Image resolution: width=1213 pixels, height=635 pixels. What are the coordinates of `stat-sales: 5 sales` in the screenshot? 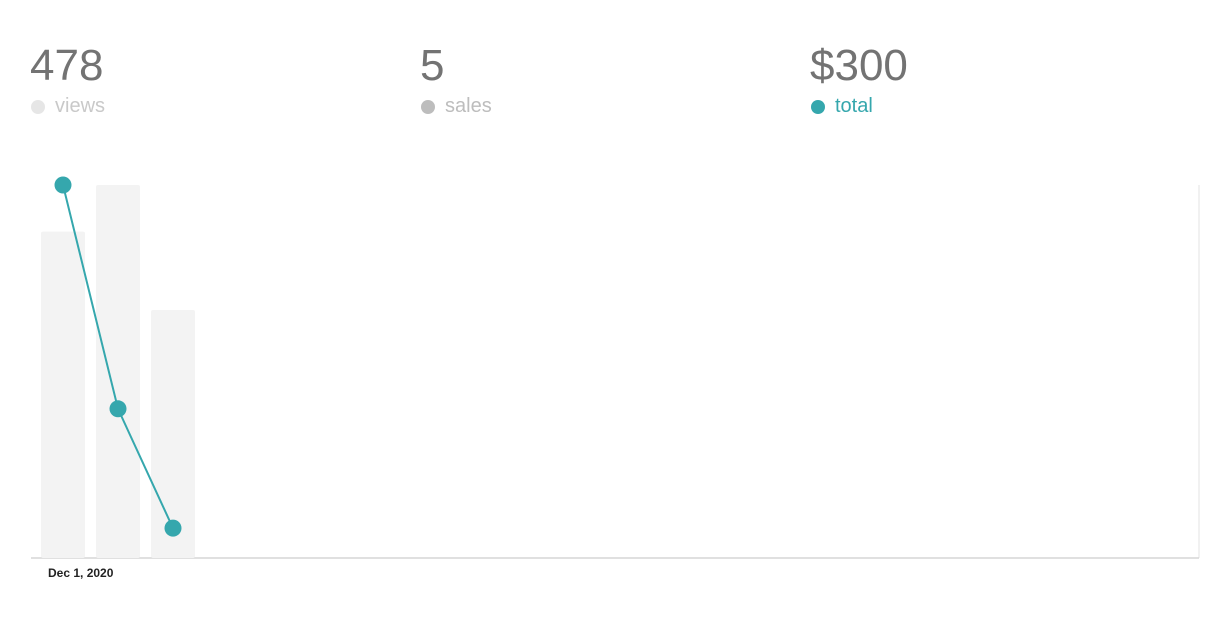 It's located at (456, 80).